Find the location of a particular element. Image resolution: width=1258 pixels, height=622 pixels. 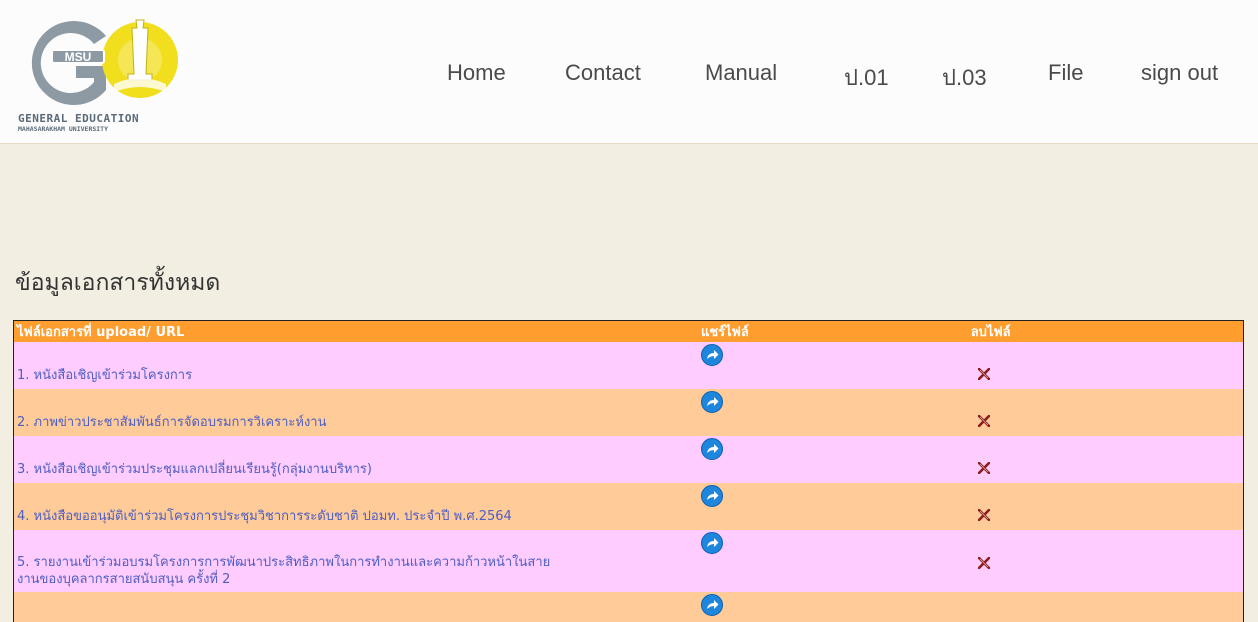

table-row is located at coordinates (628, 607).